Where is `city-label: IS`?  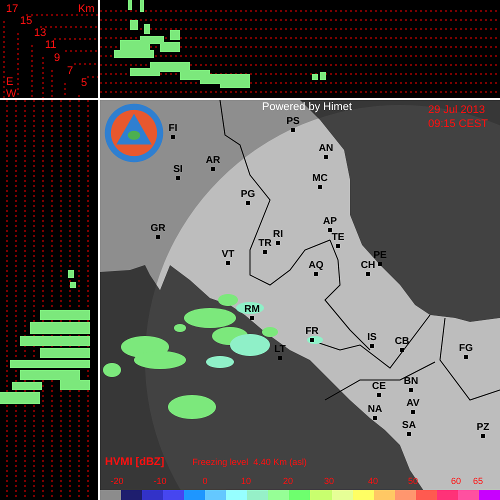 city-label: IS is located at coordinates (372, 338).